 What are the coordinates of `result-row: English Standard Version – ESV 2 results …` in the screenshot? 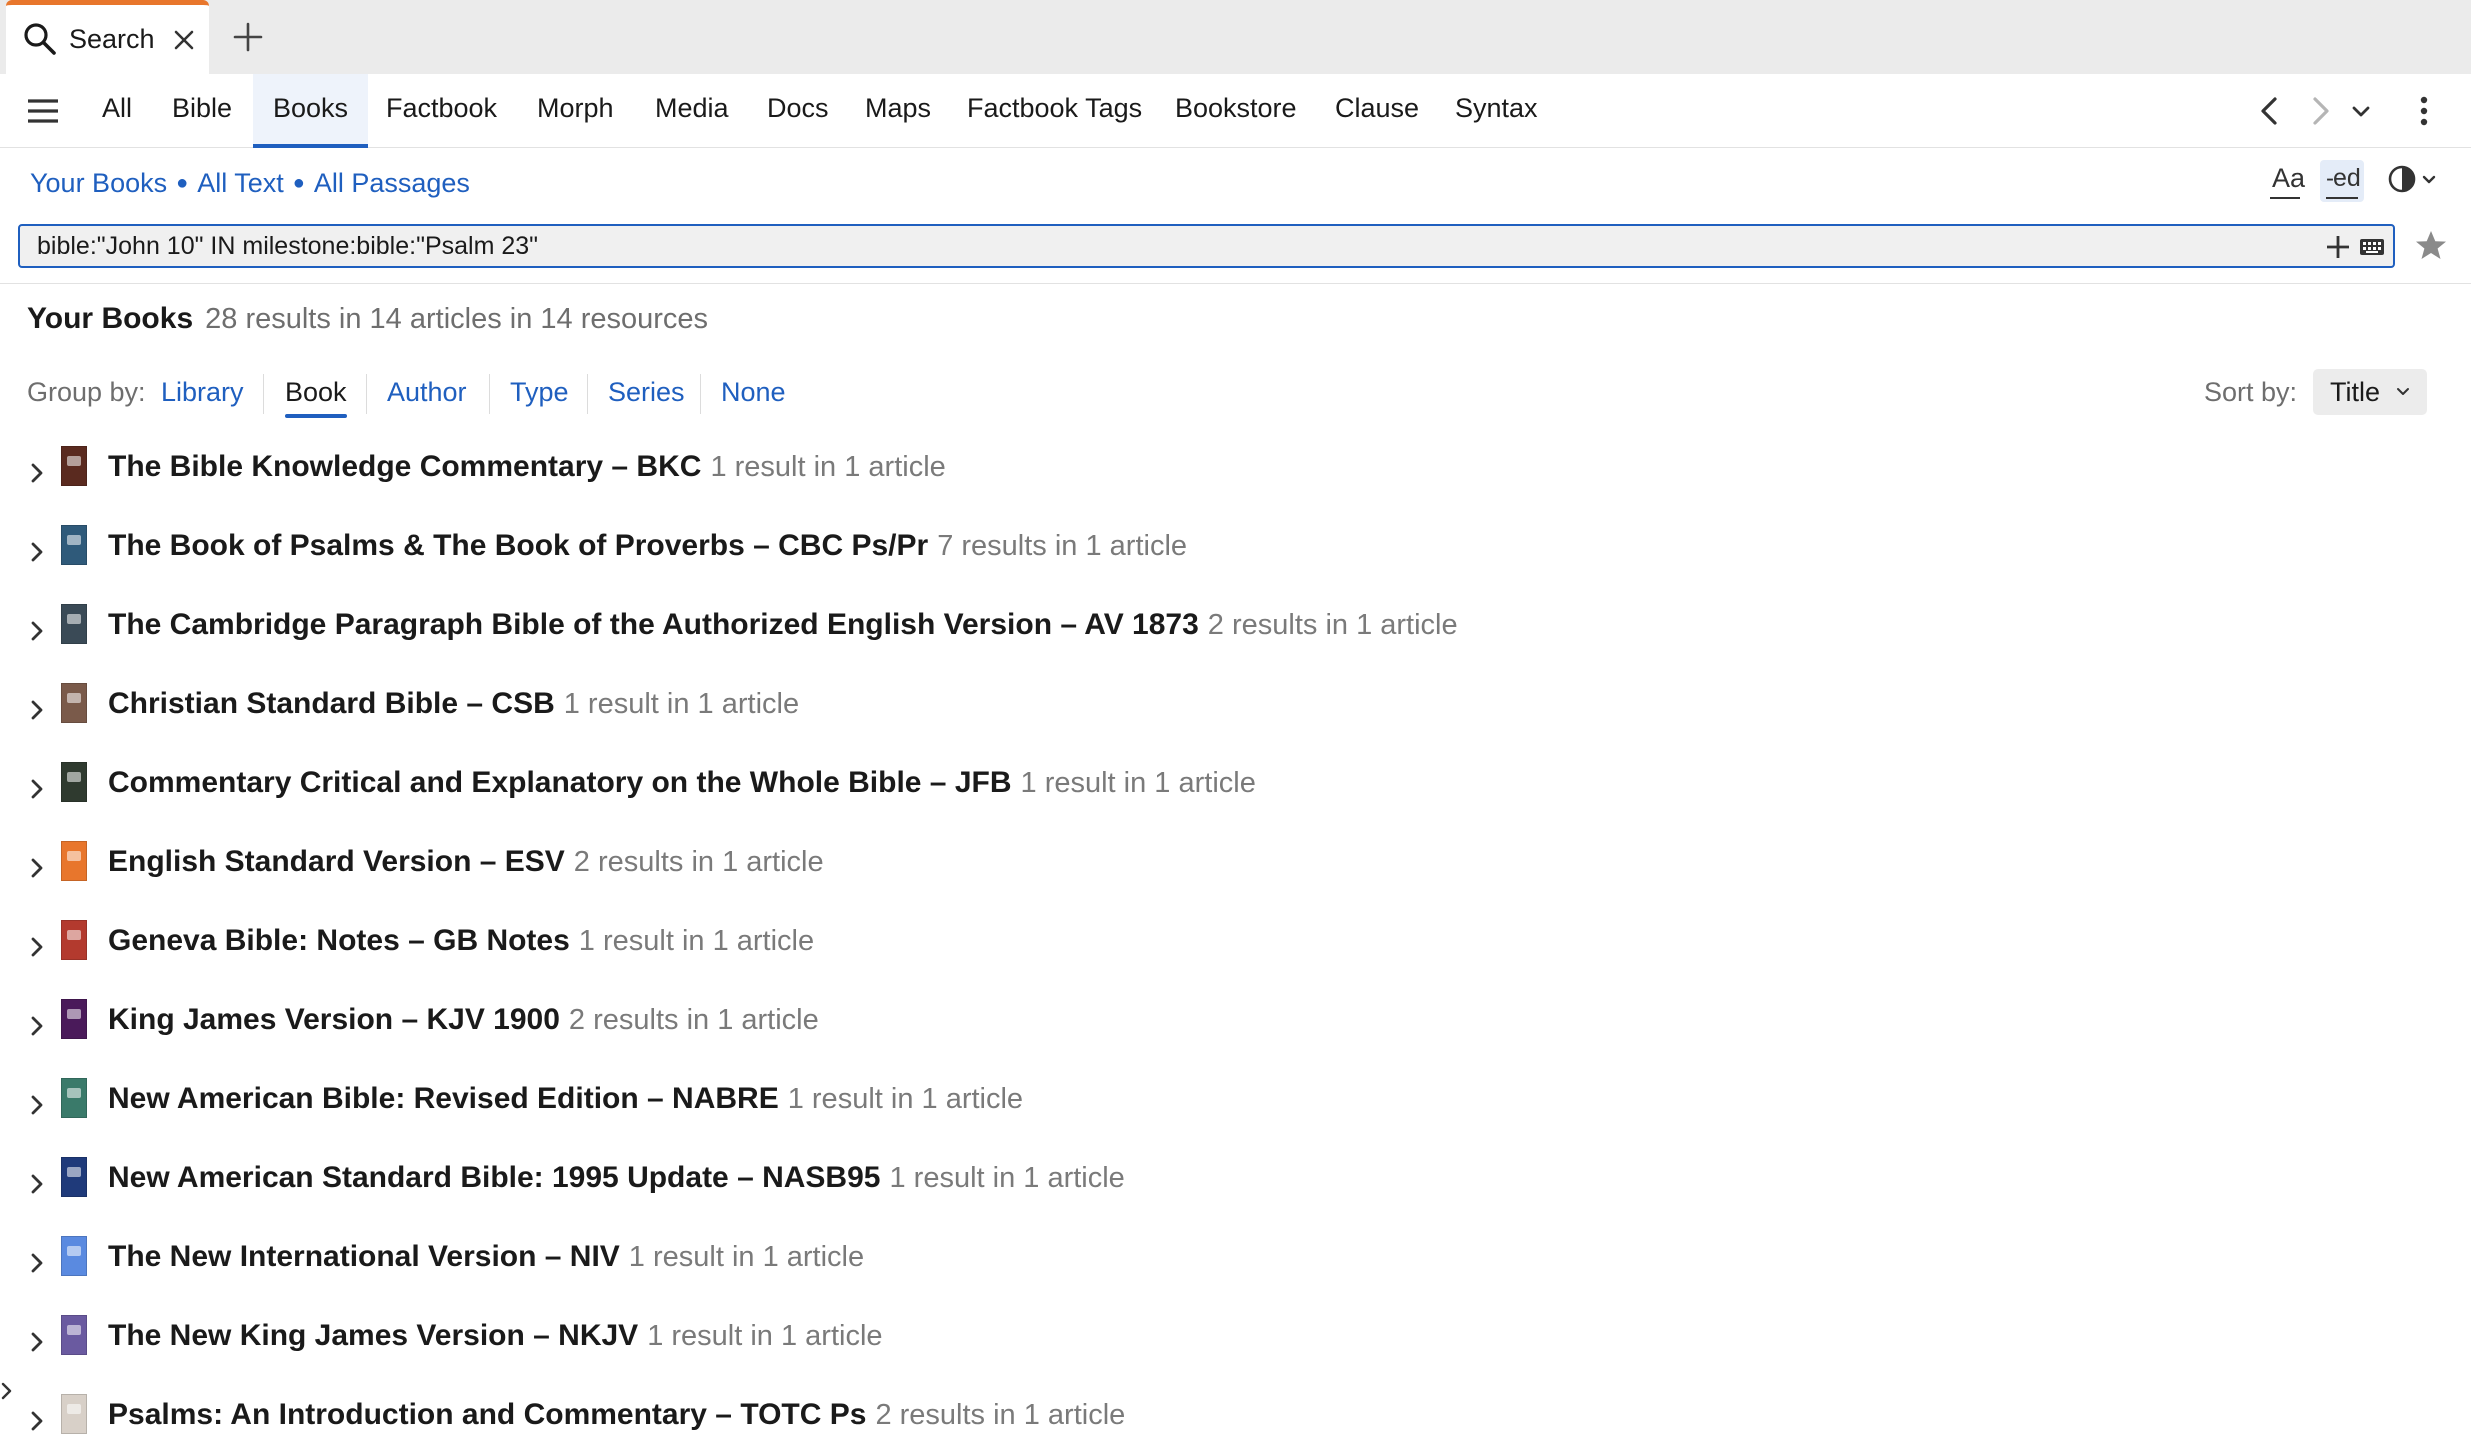 It's located at (1235, 874).